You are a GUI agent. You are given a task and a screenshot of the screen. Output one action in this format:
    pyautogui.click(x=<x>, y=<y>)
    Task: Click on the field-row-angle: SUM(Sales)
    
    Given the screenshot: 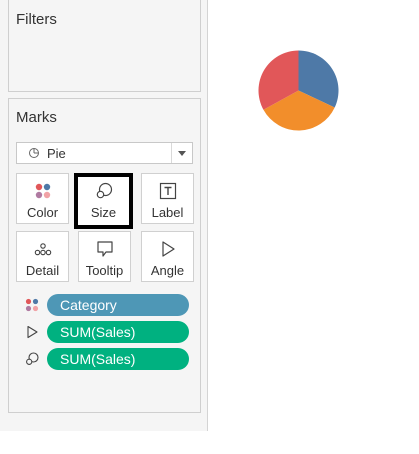 What is the action you would take?
    pyautogui.click(x=105, y=332)
    